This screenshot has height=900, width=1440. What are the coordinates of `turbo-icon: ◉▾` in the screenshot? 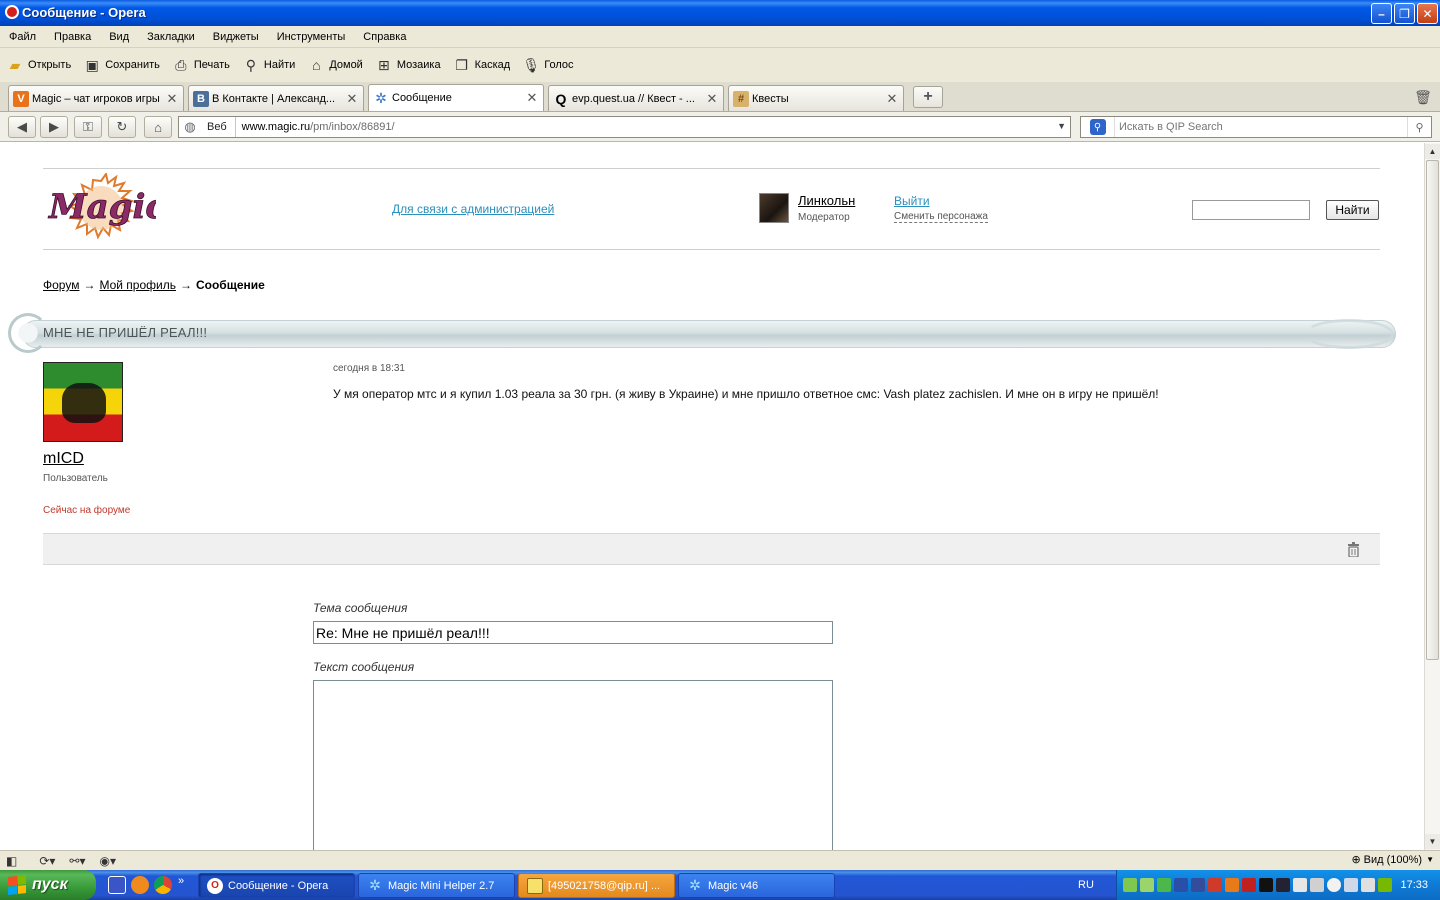 It's located at (108, 861).